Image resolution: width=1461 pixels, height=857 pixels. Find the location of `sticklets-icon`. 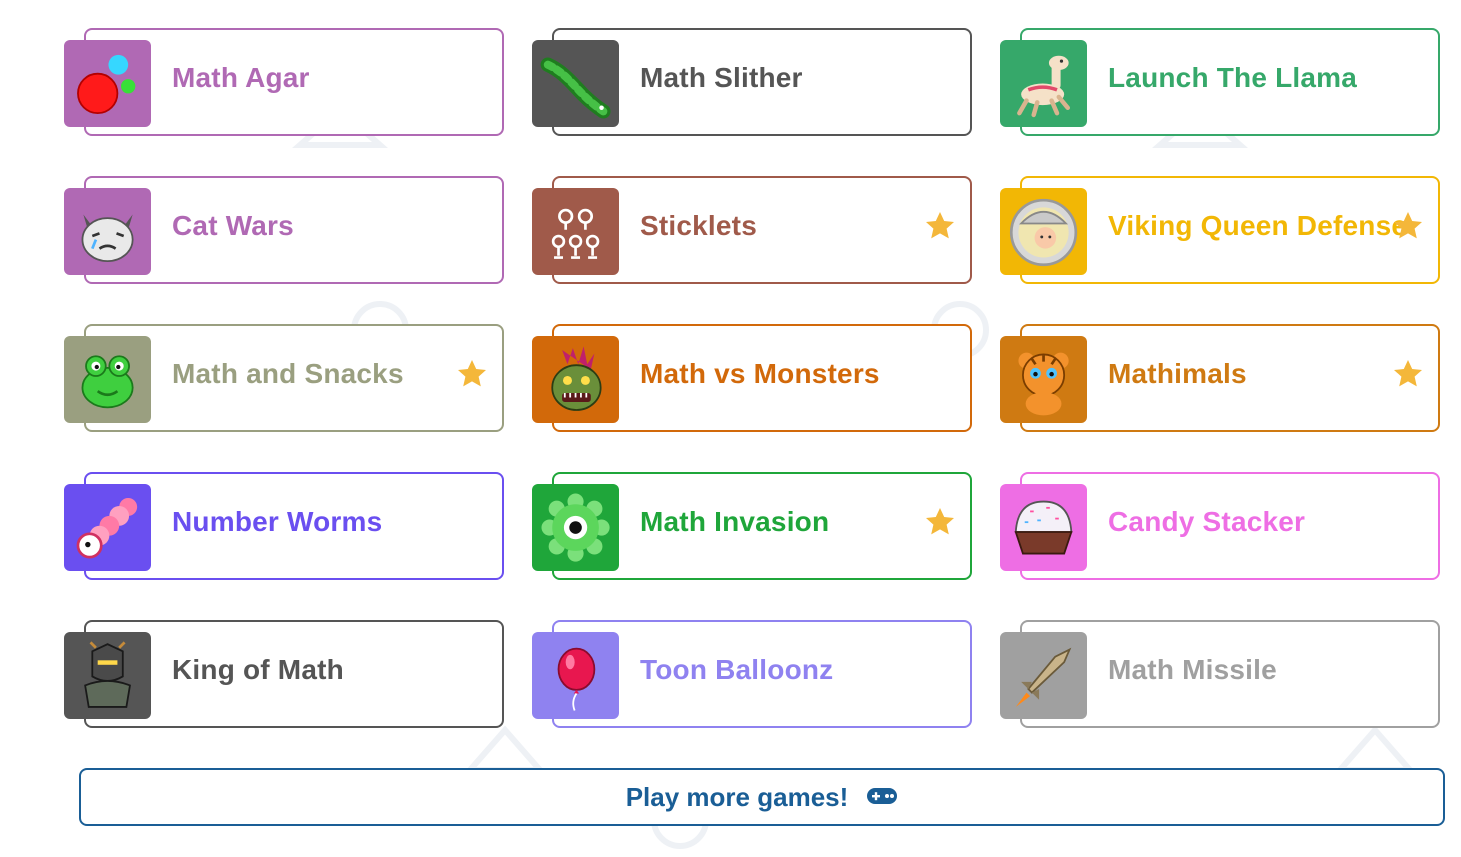

sticklets-icon is located at coordinates (575, 231).